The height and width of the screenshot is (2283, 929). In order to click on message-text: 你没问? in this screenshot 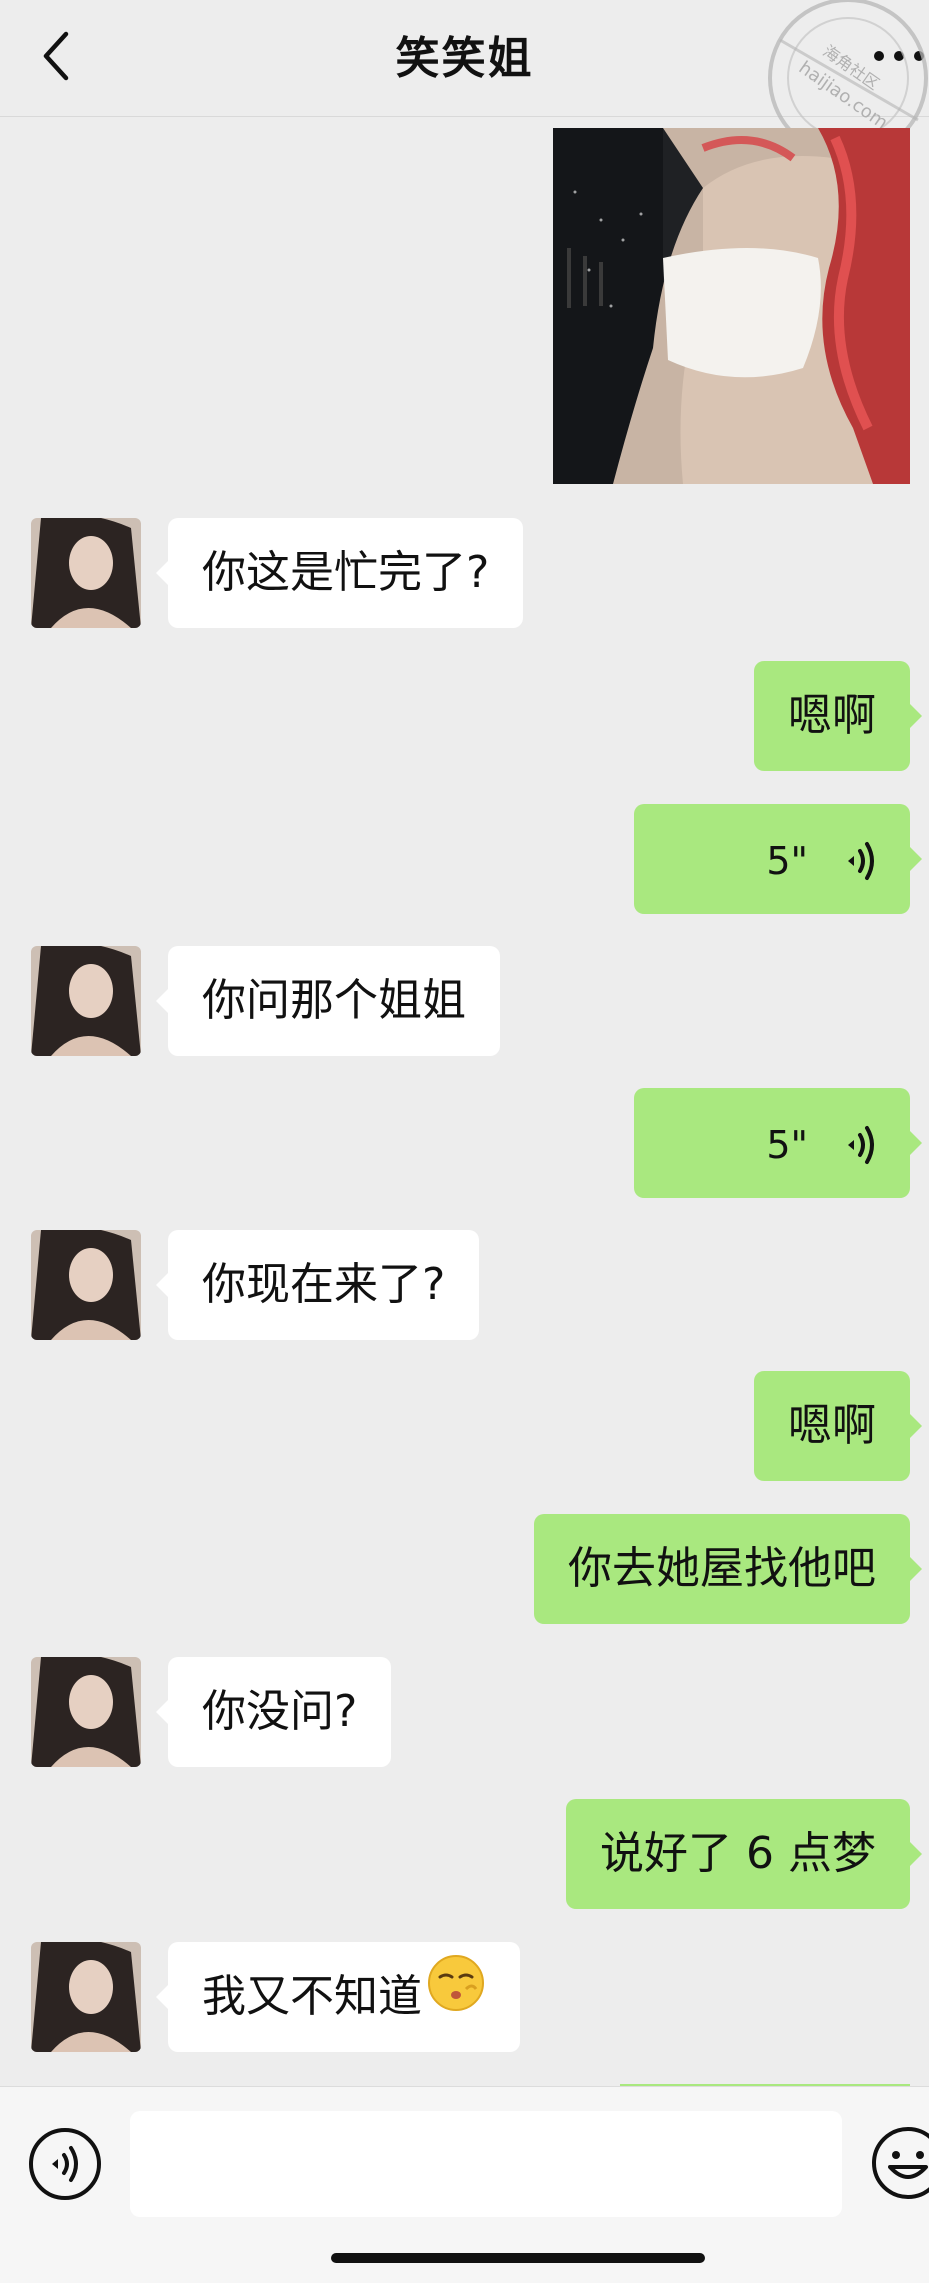, I will do `click(280, 1711)`.